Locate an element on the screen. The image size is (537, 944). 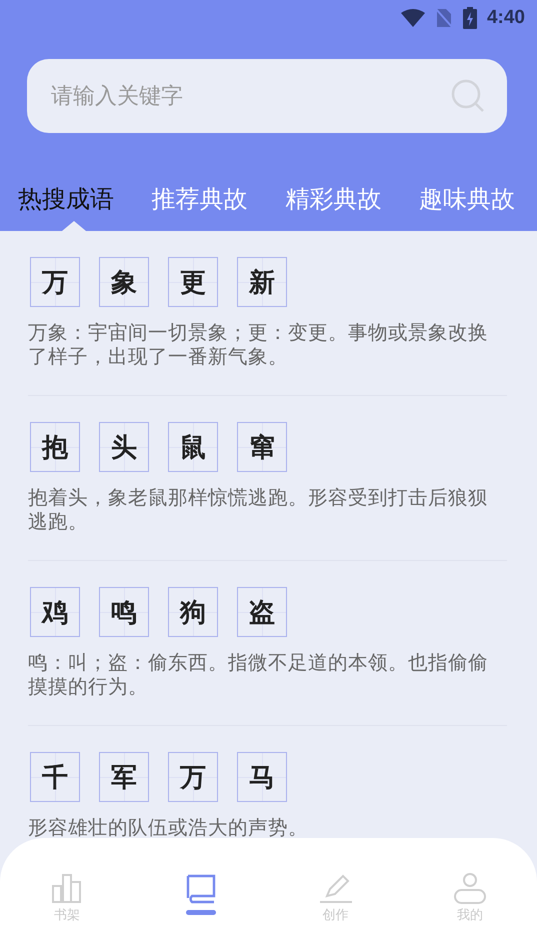
idiom-character: 象 is located at coordinates (124, 282).